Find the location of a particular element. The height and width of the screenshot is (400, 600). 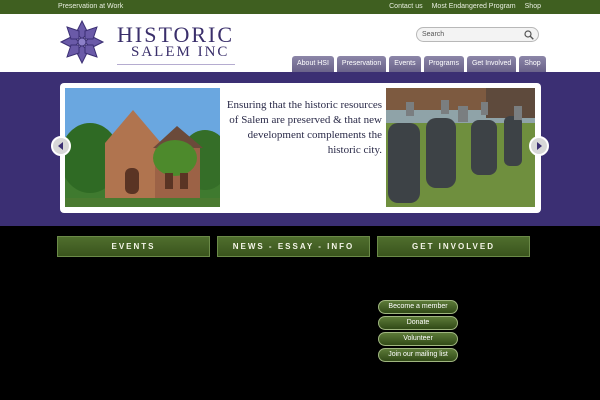

chevron-right-icon is located at coordinates (539, 146).